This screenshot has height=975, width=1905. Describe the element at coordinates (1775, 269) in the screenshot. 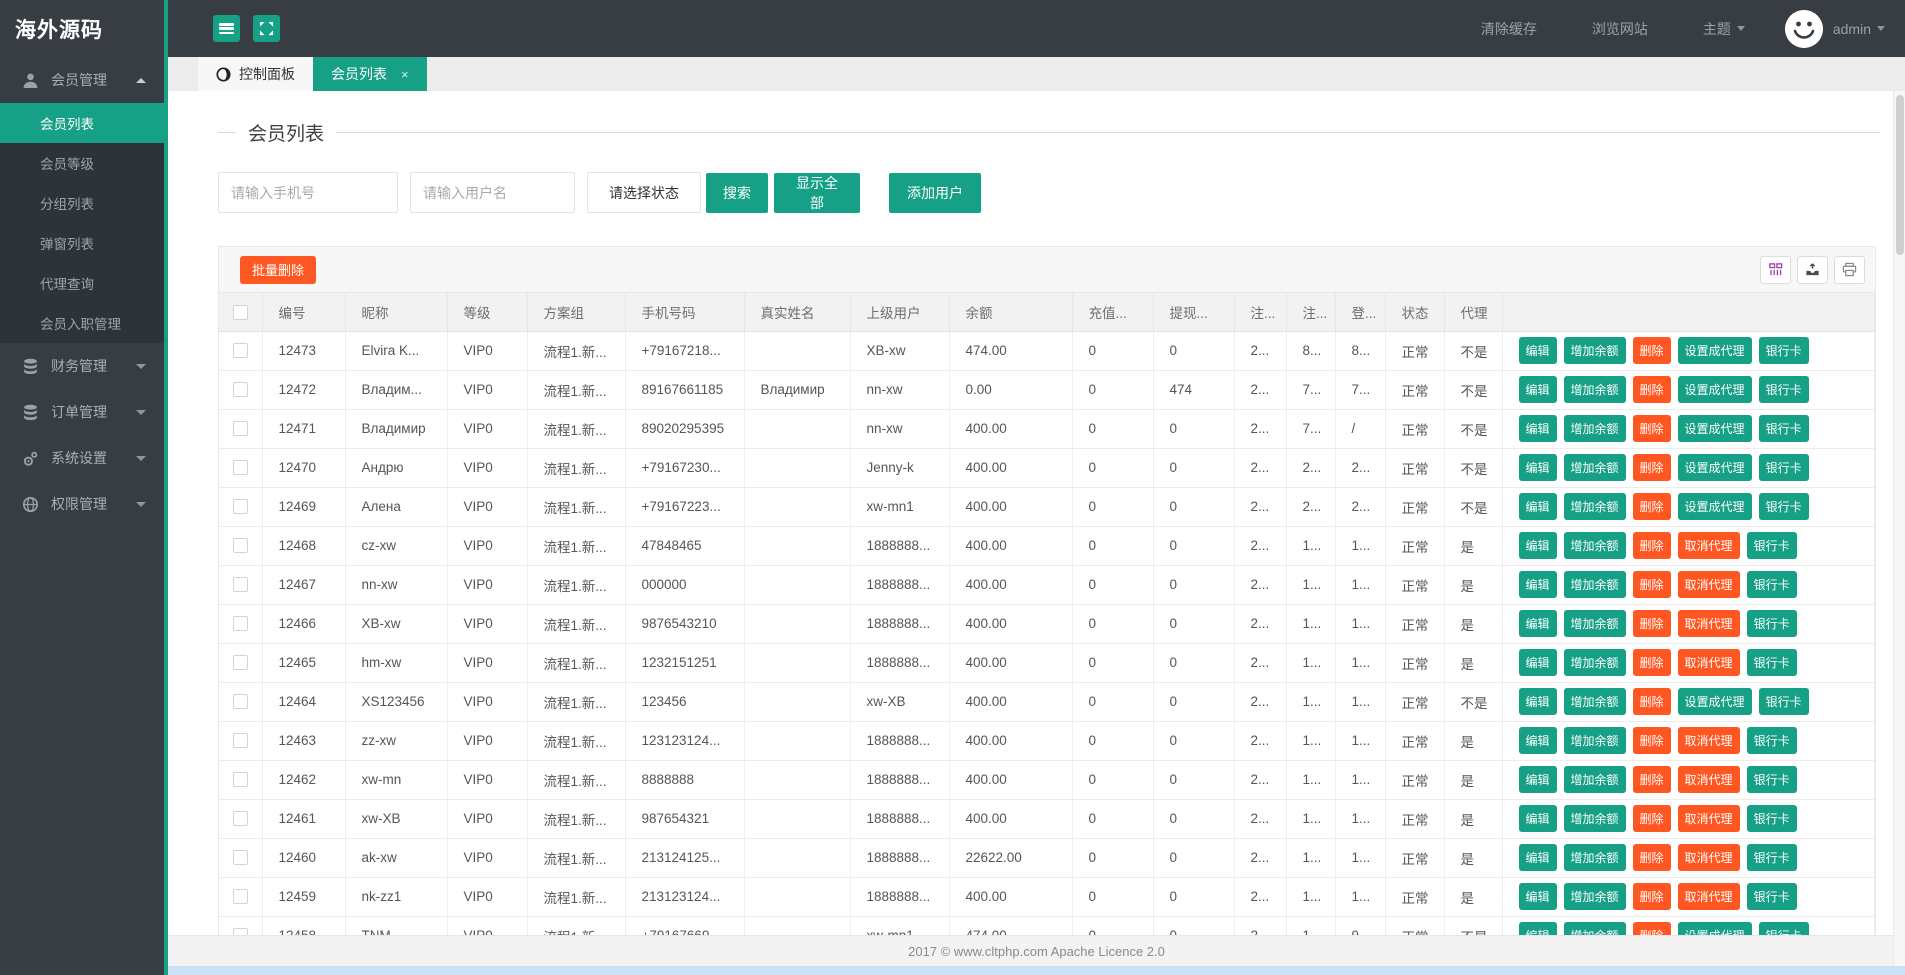

I see `columns-toggle-button` at that location.